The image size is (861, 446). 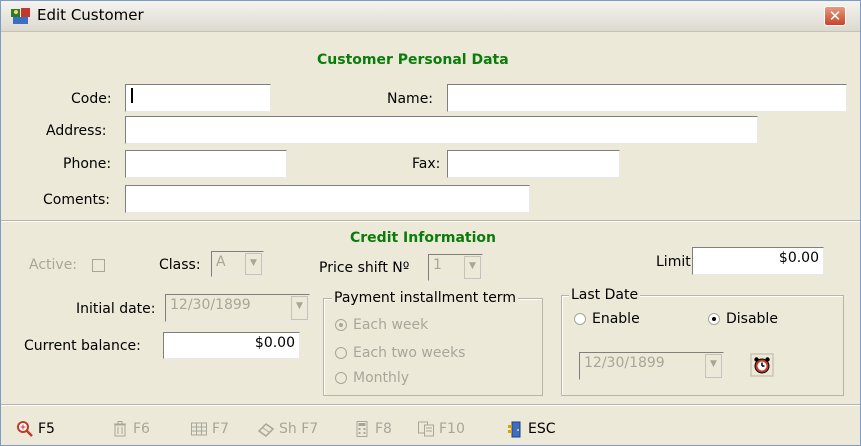 I want to click on personal-data-title: Customer Personal Data, so click(x=413, y=60).